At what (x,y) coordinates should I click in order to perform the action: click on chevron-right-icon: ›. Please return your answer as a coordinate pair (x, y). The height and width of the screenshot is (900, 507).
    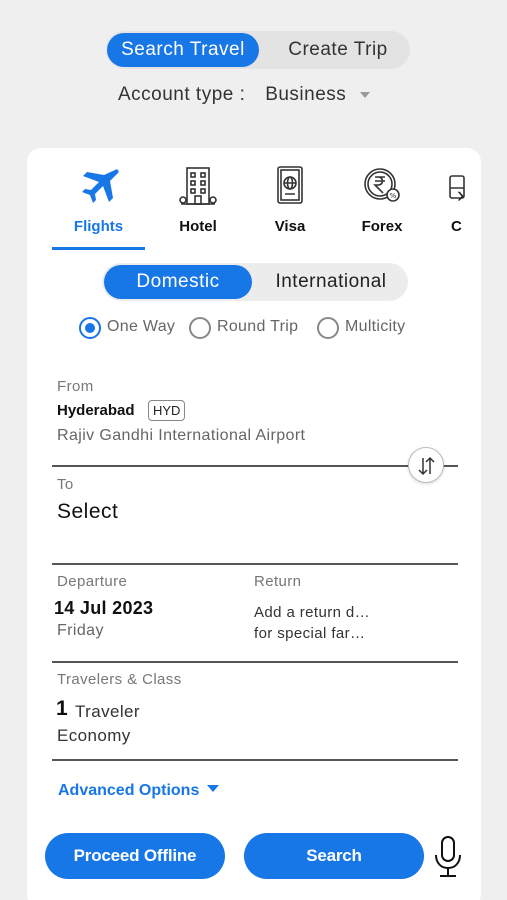
    Looking at the image, I should click on (460, 195).